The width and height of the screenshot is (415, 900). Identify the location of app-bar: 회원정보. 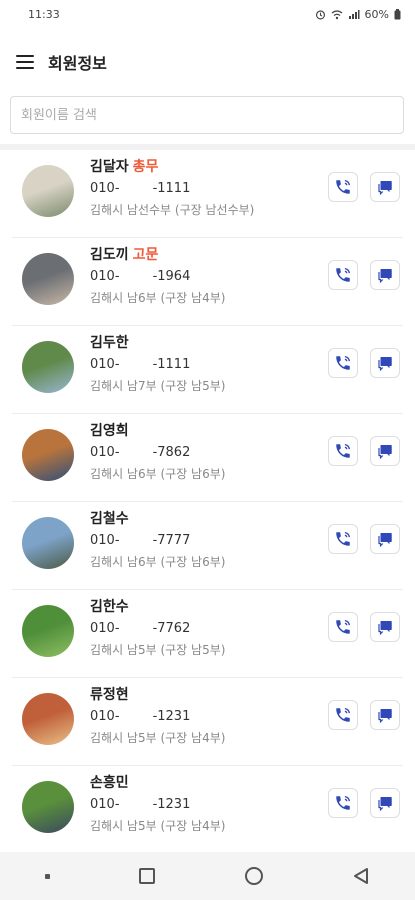
(207, 62).